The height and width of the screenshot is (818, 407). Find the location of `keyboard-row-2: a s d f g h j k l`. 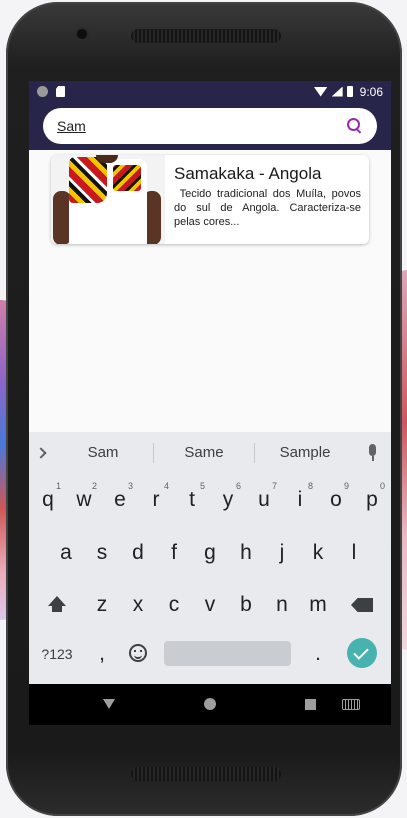

keyboard-row-2: a s d f g h j k l is located at coordinates (210, 552).